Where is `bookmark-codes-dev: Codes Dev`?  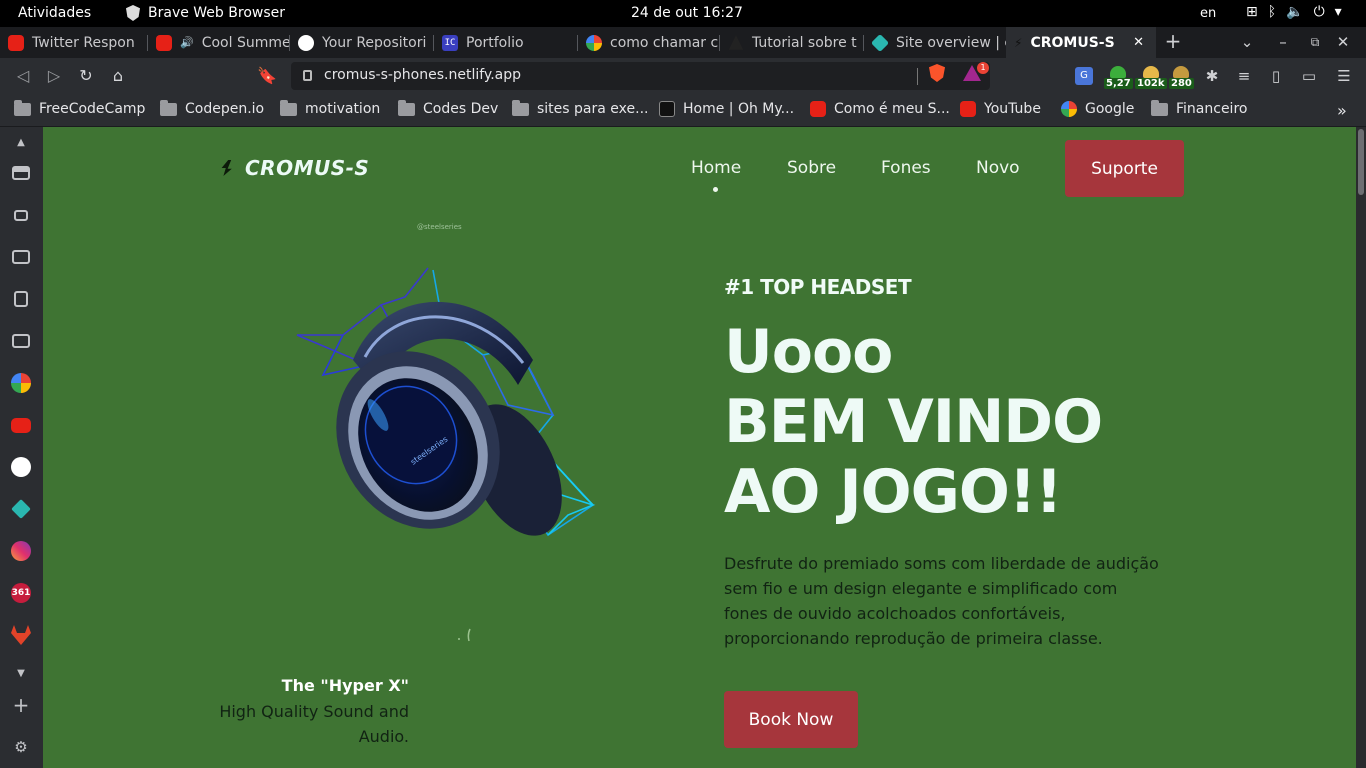
bookmark-codes-dev: Codes Dev is located at coordinates (448, 108).